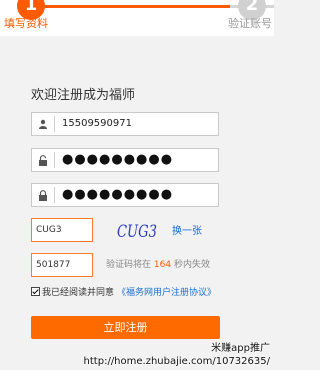 The height and width of the screenshot is (370, 320). Describe the element at coordinates (135, 6) in the screenshot. I see `progress-line-done` at that location.